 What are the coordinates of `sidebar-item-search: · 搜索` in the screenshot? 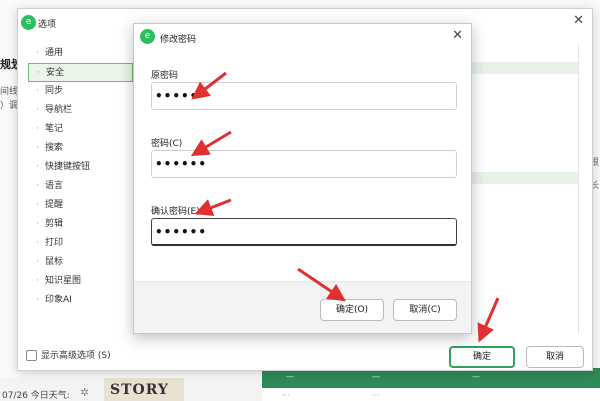 It's located at (80, 148).